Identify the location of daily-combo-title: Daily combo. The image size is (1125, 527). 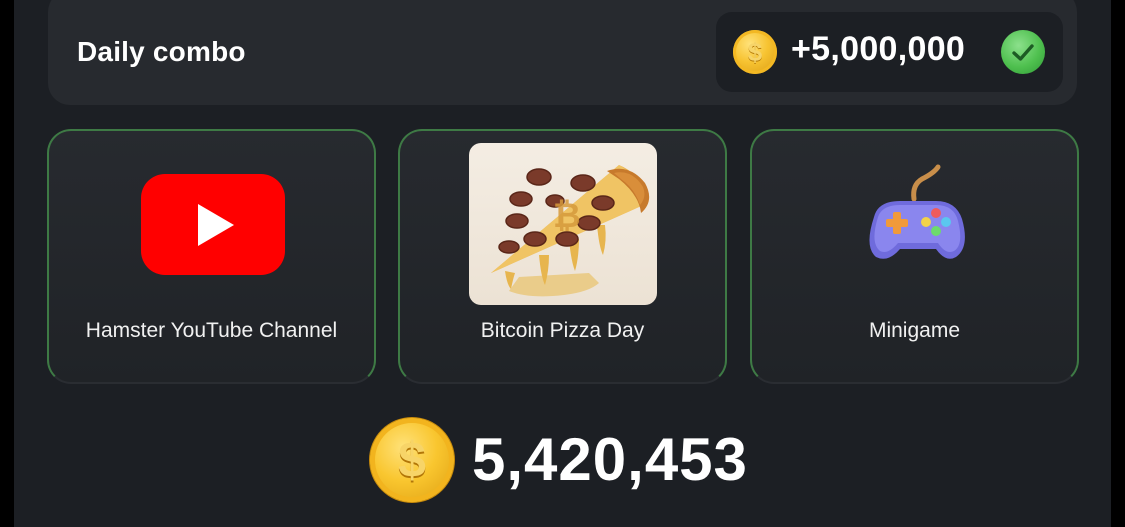
(161, 51).